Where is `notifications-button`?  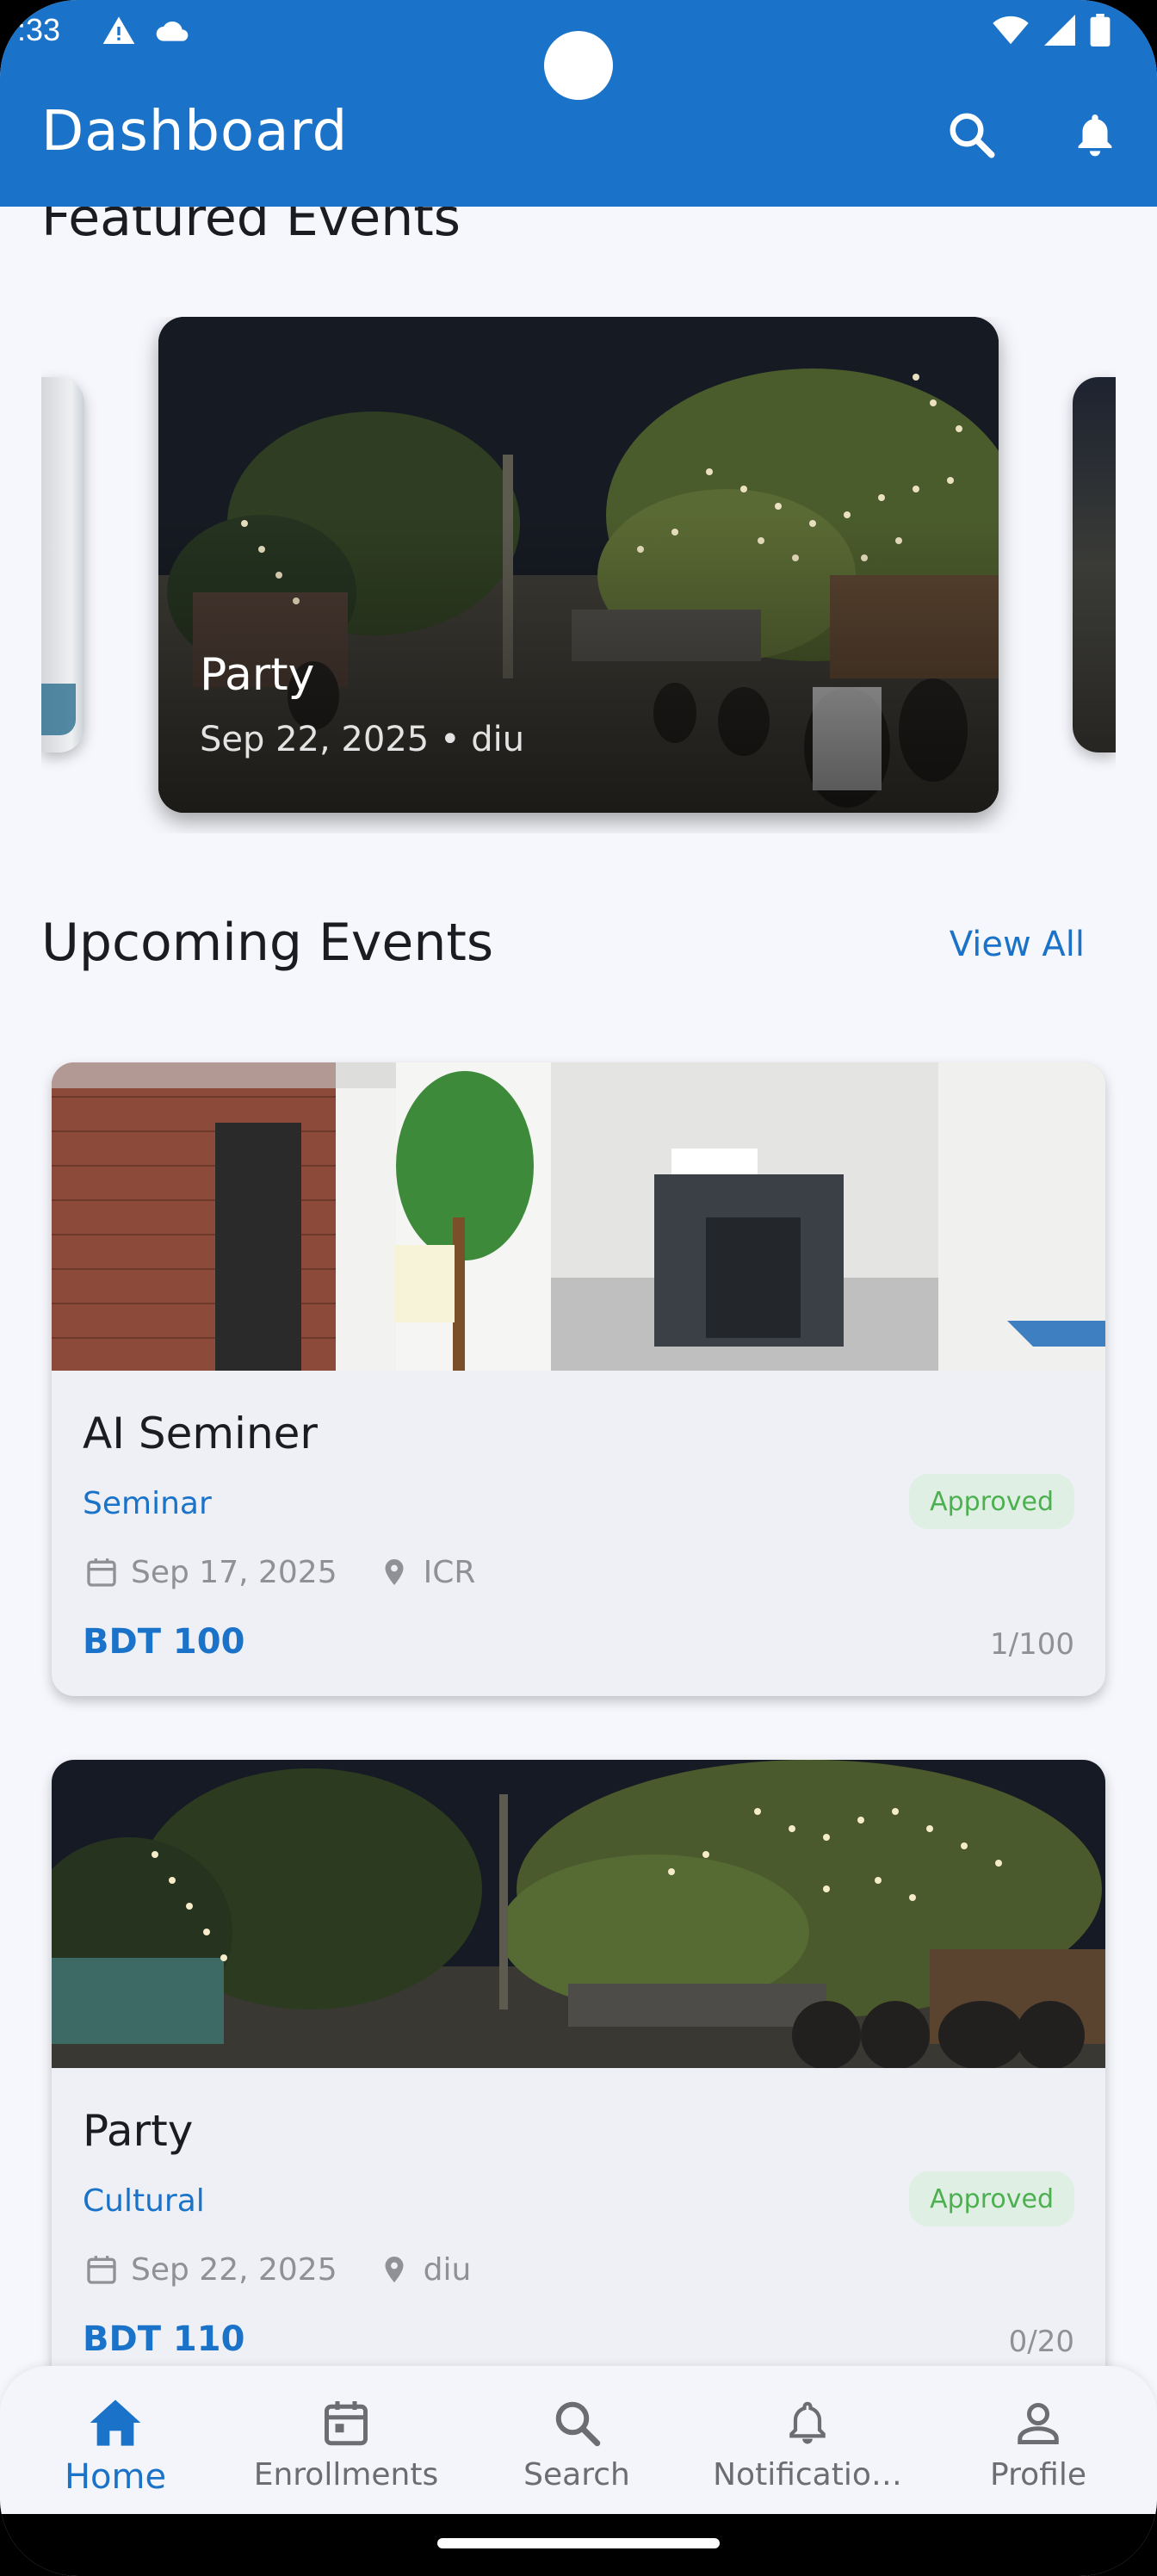
notifications-button is located at coordinates (1095, 134).